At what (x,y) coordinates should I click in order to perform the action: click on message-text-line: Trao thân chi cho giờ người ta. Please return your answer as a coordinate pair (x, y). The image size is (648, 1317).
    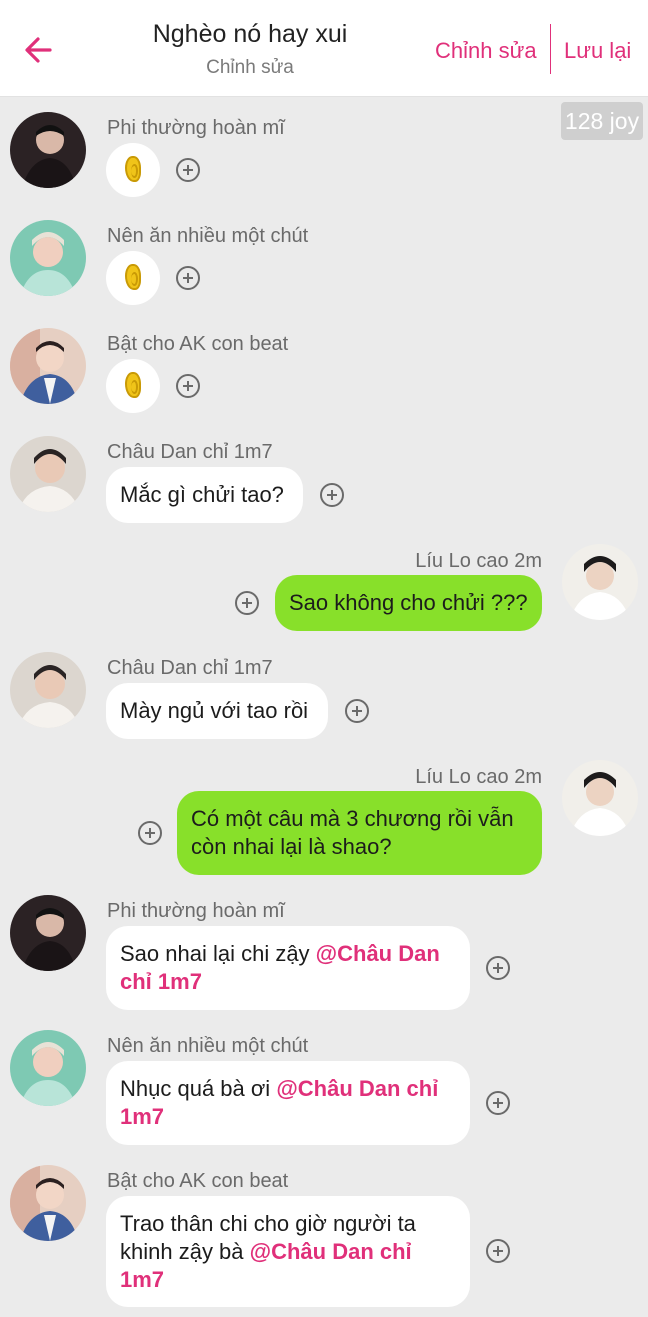
    Looking at the image, I should click on (268, 1223).